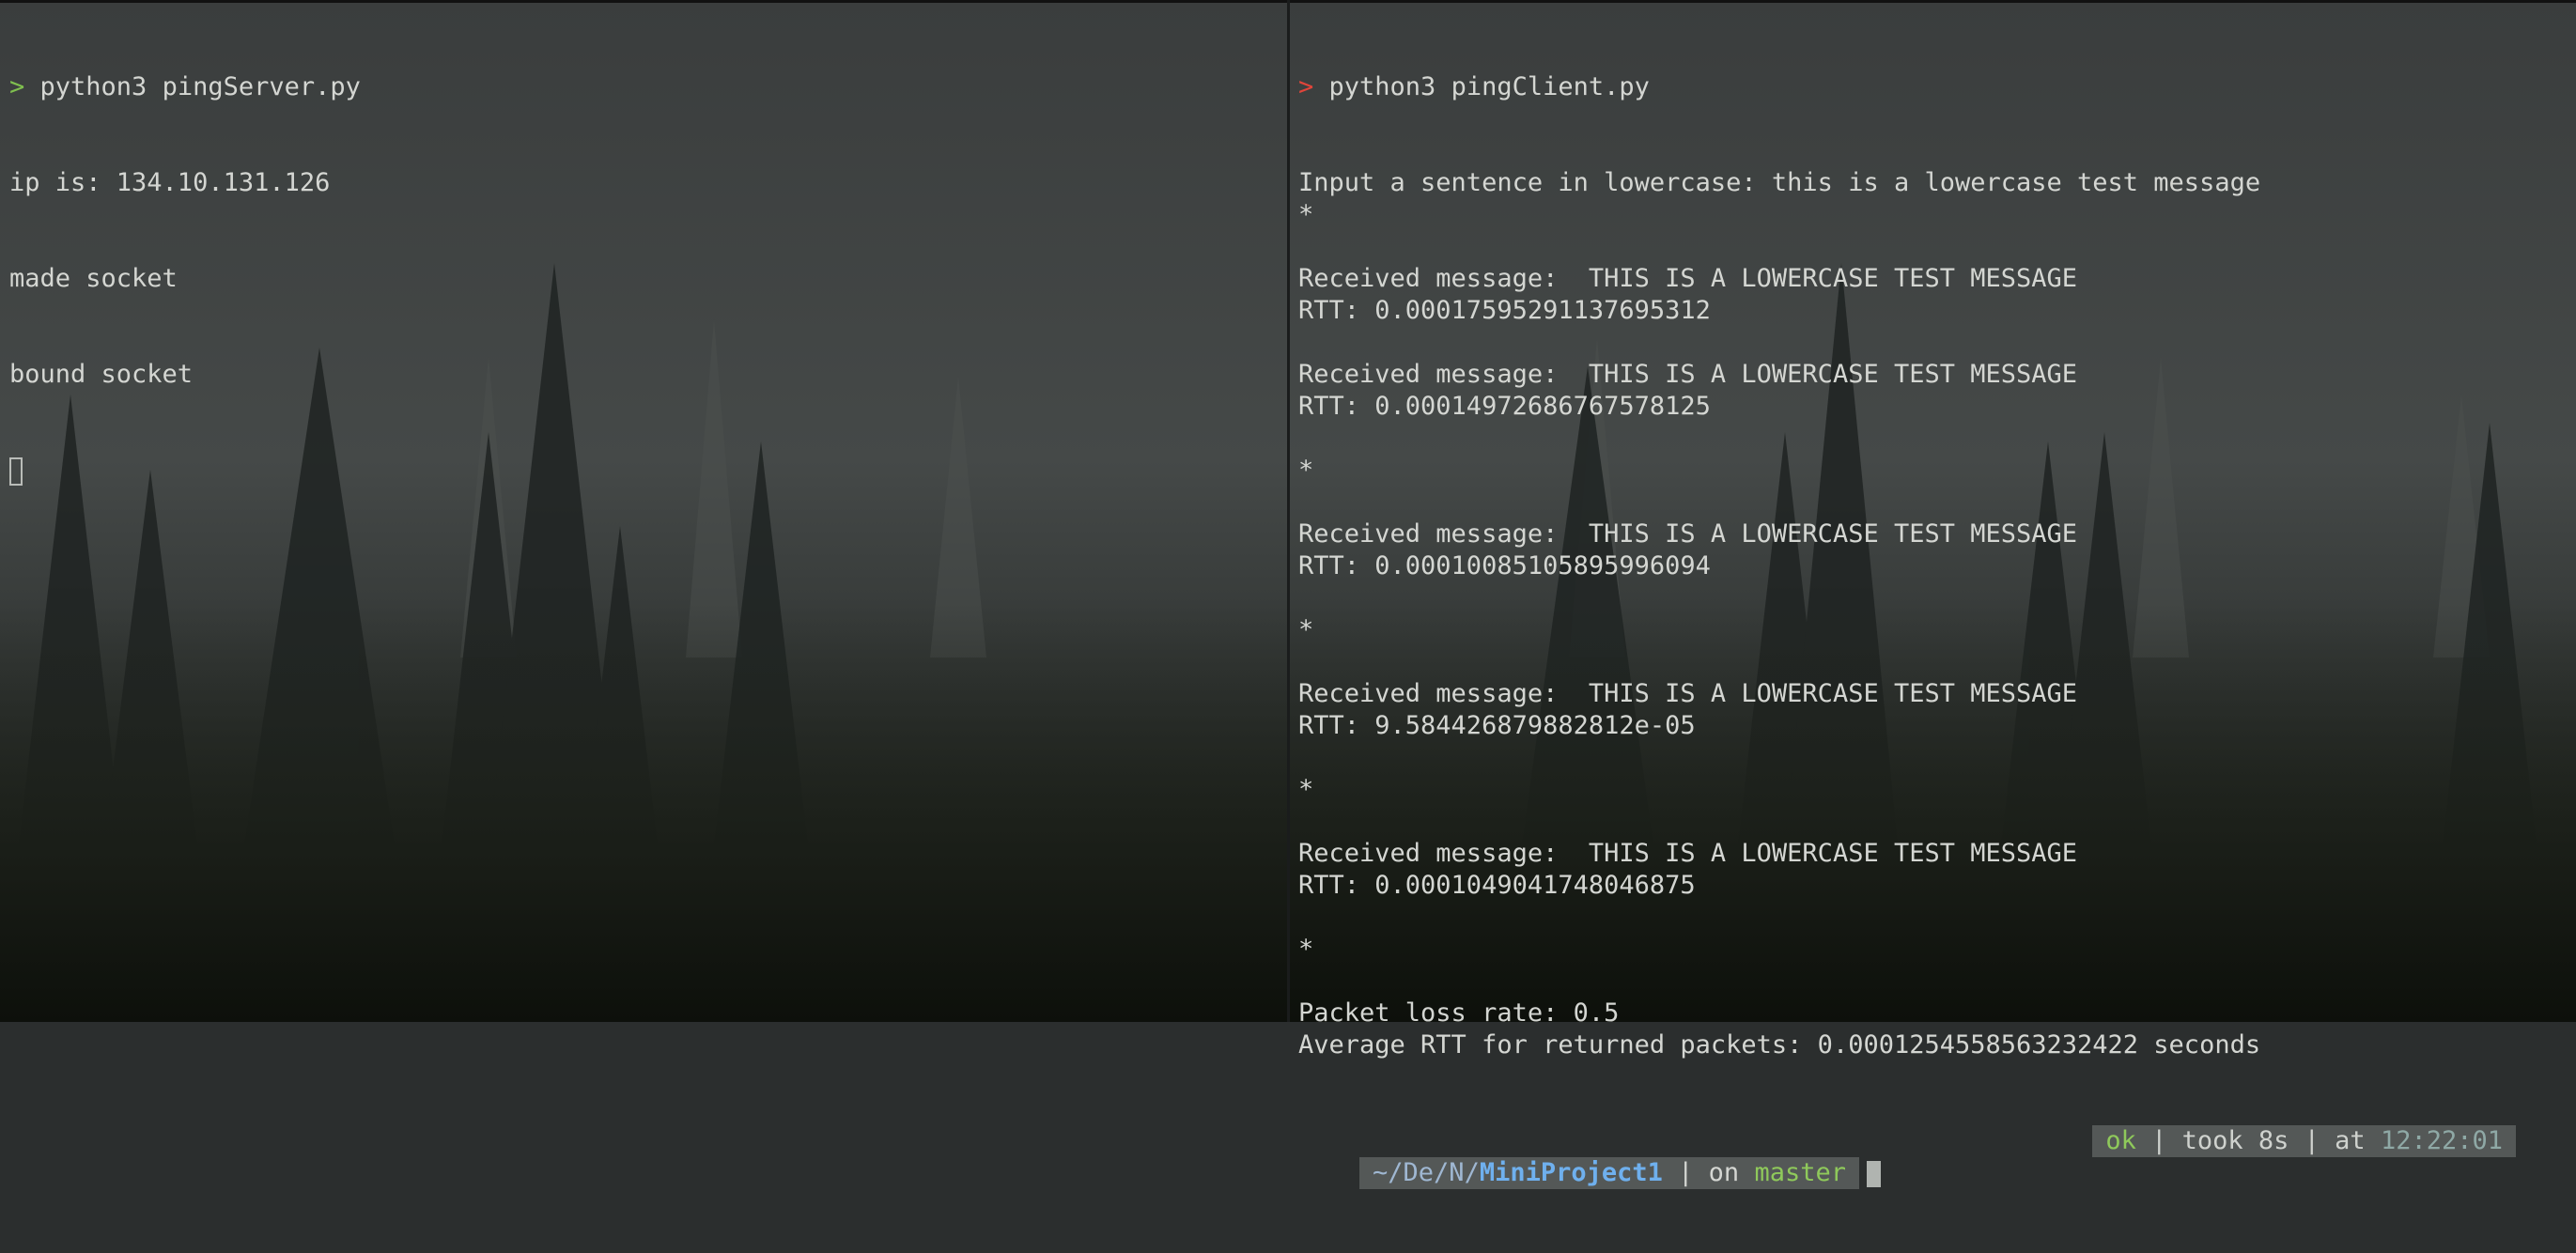  Describe the element at coordinates (1505, 310) in the screenshot. I see `output-line: RTT: 0.00017595291137695312` at that location.